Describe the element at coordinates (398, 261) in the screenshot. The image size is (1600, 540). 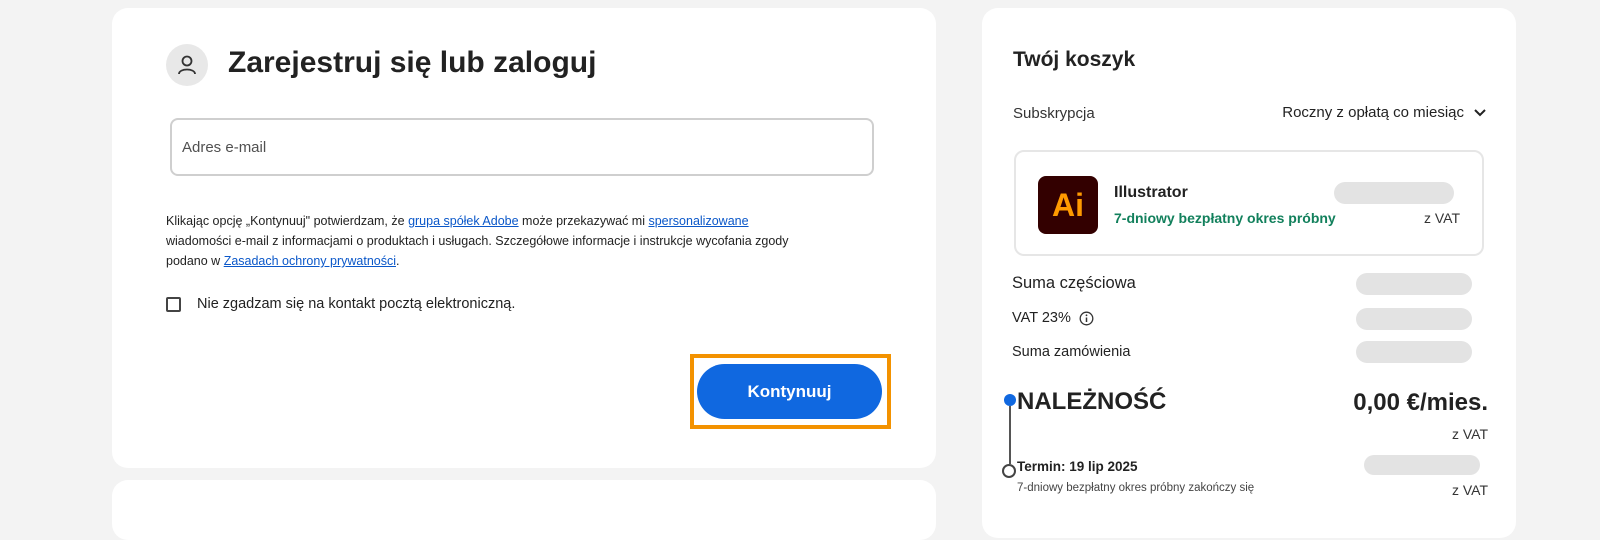
I see `consent-text-4: .` at that location.